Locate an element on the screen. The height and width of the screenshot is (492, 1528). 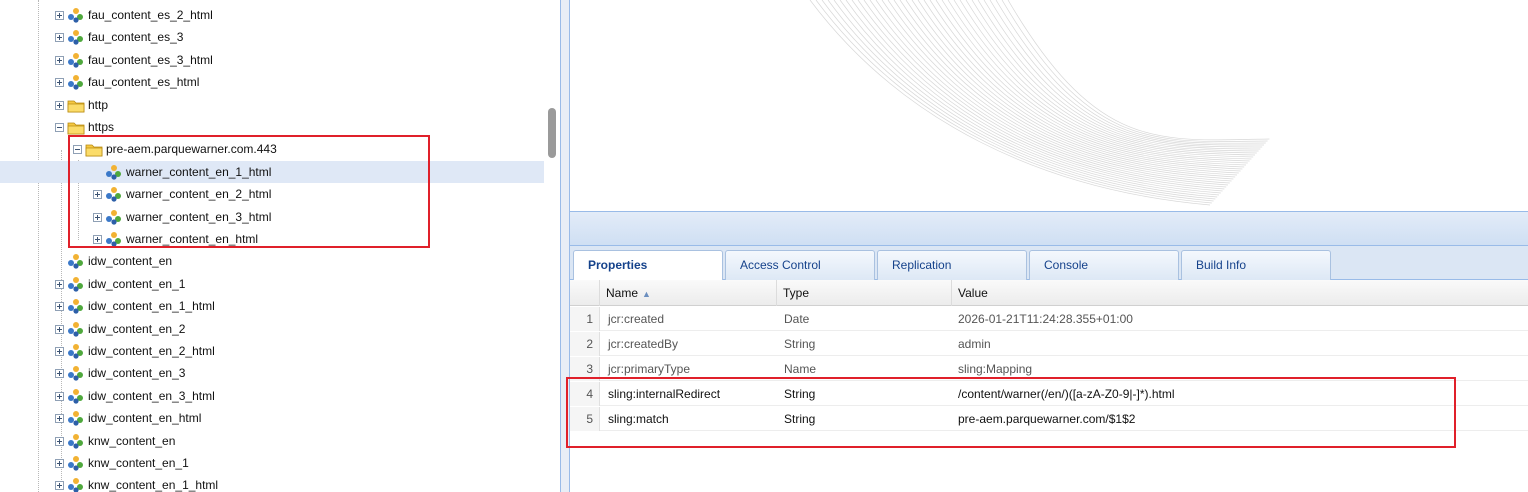
tree-node: knw_content_en_1_html is located at coordinates (136, 483).